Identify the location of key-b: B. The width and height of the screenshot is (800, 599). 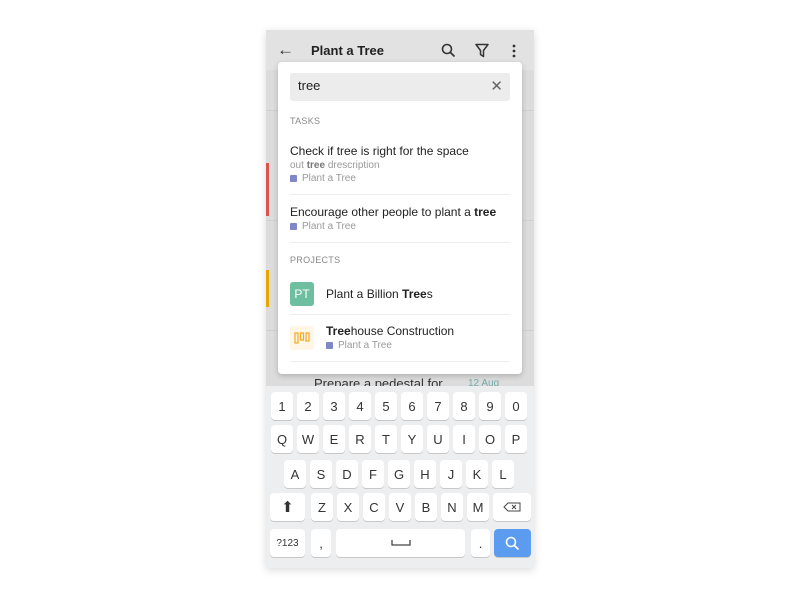
(426, 507).